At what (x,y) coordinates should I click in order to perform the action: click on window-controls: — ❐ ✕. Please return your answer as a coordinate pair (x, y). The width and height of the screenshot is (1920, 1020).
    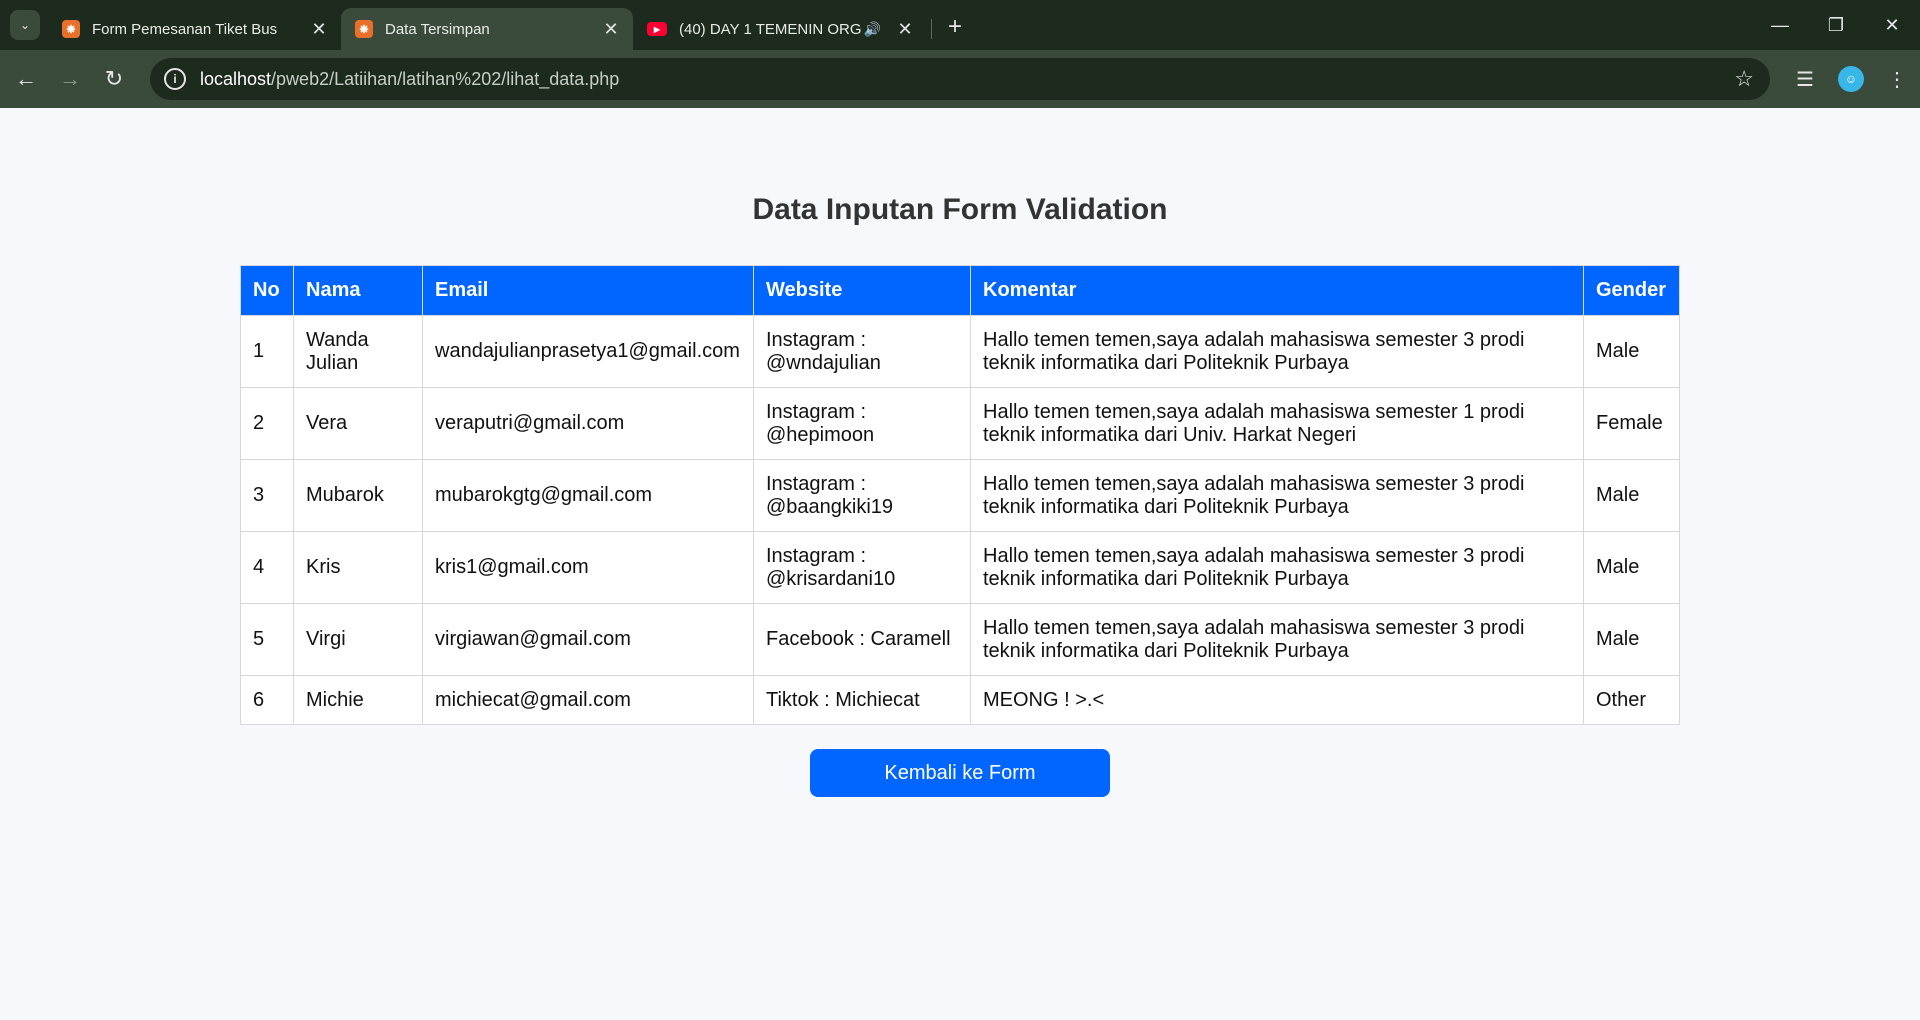
    Looking at the image, I should click on (1836, 25).